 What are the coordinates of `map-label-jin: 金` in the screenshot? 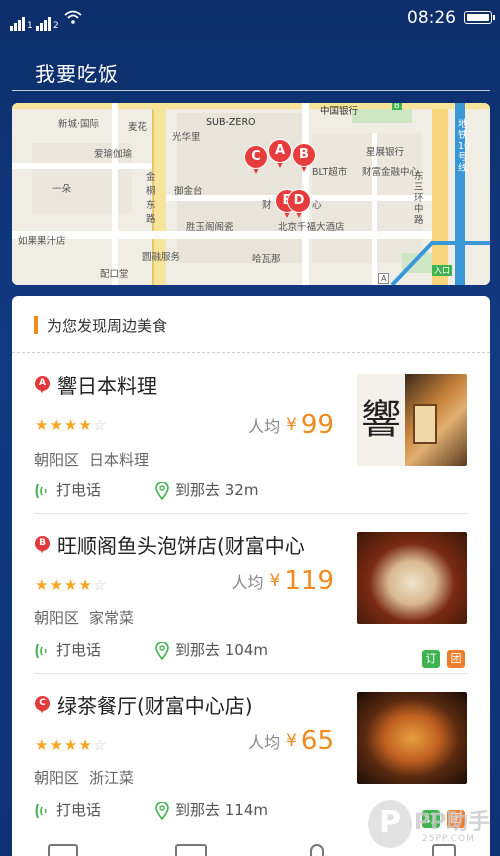 It's located at (151, 177).